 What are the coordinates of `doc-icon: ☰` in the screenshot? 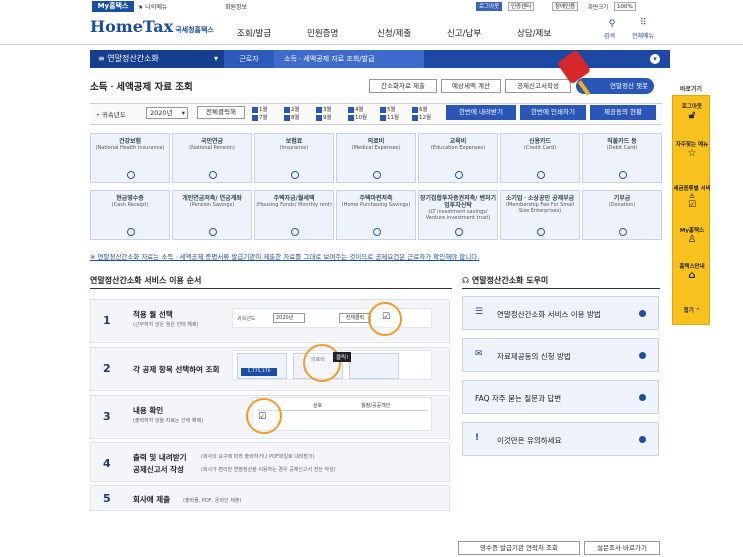 It's located at (479, 312).